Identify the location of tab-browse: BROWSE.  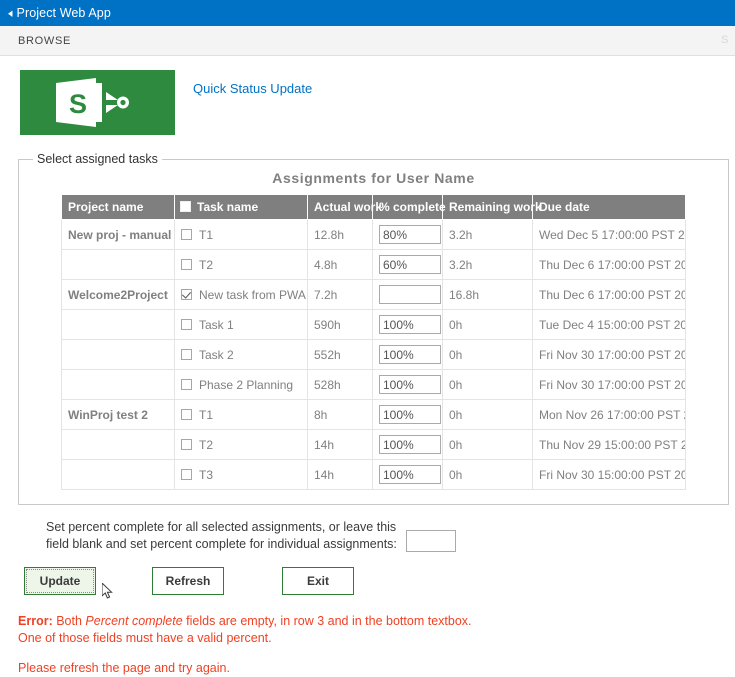
(35, 41).